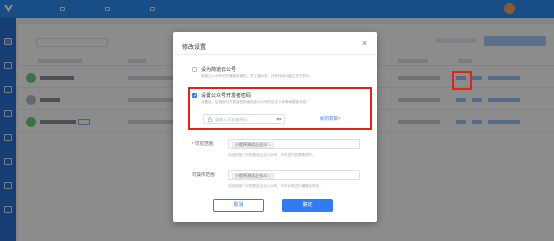 The height and width of the screenshot is (241, 554). I want to click on operate-range-select: 小程序测试企业22×, so click(294, 175).